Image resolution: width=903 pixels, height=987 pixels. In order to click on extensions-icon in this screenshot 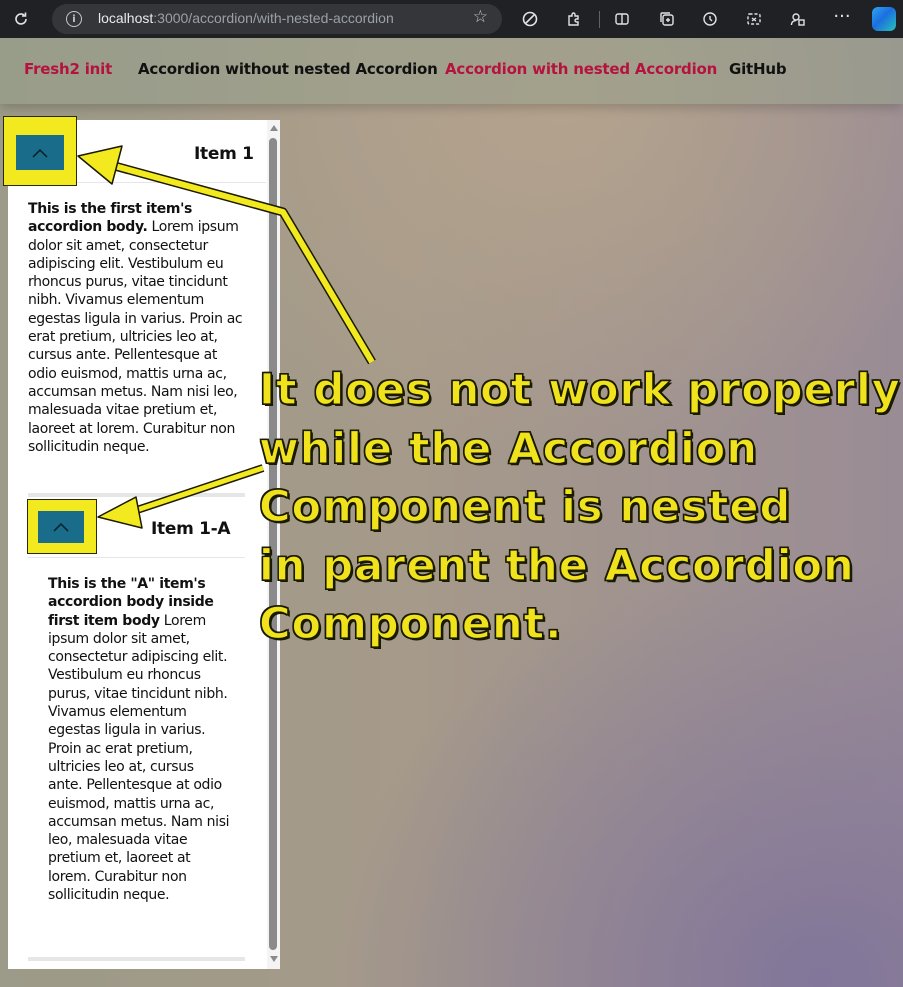, I will do `click(574, 19)`.